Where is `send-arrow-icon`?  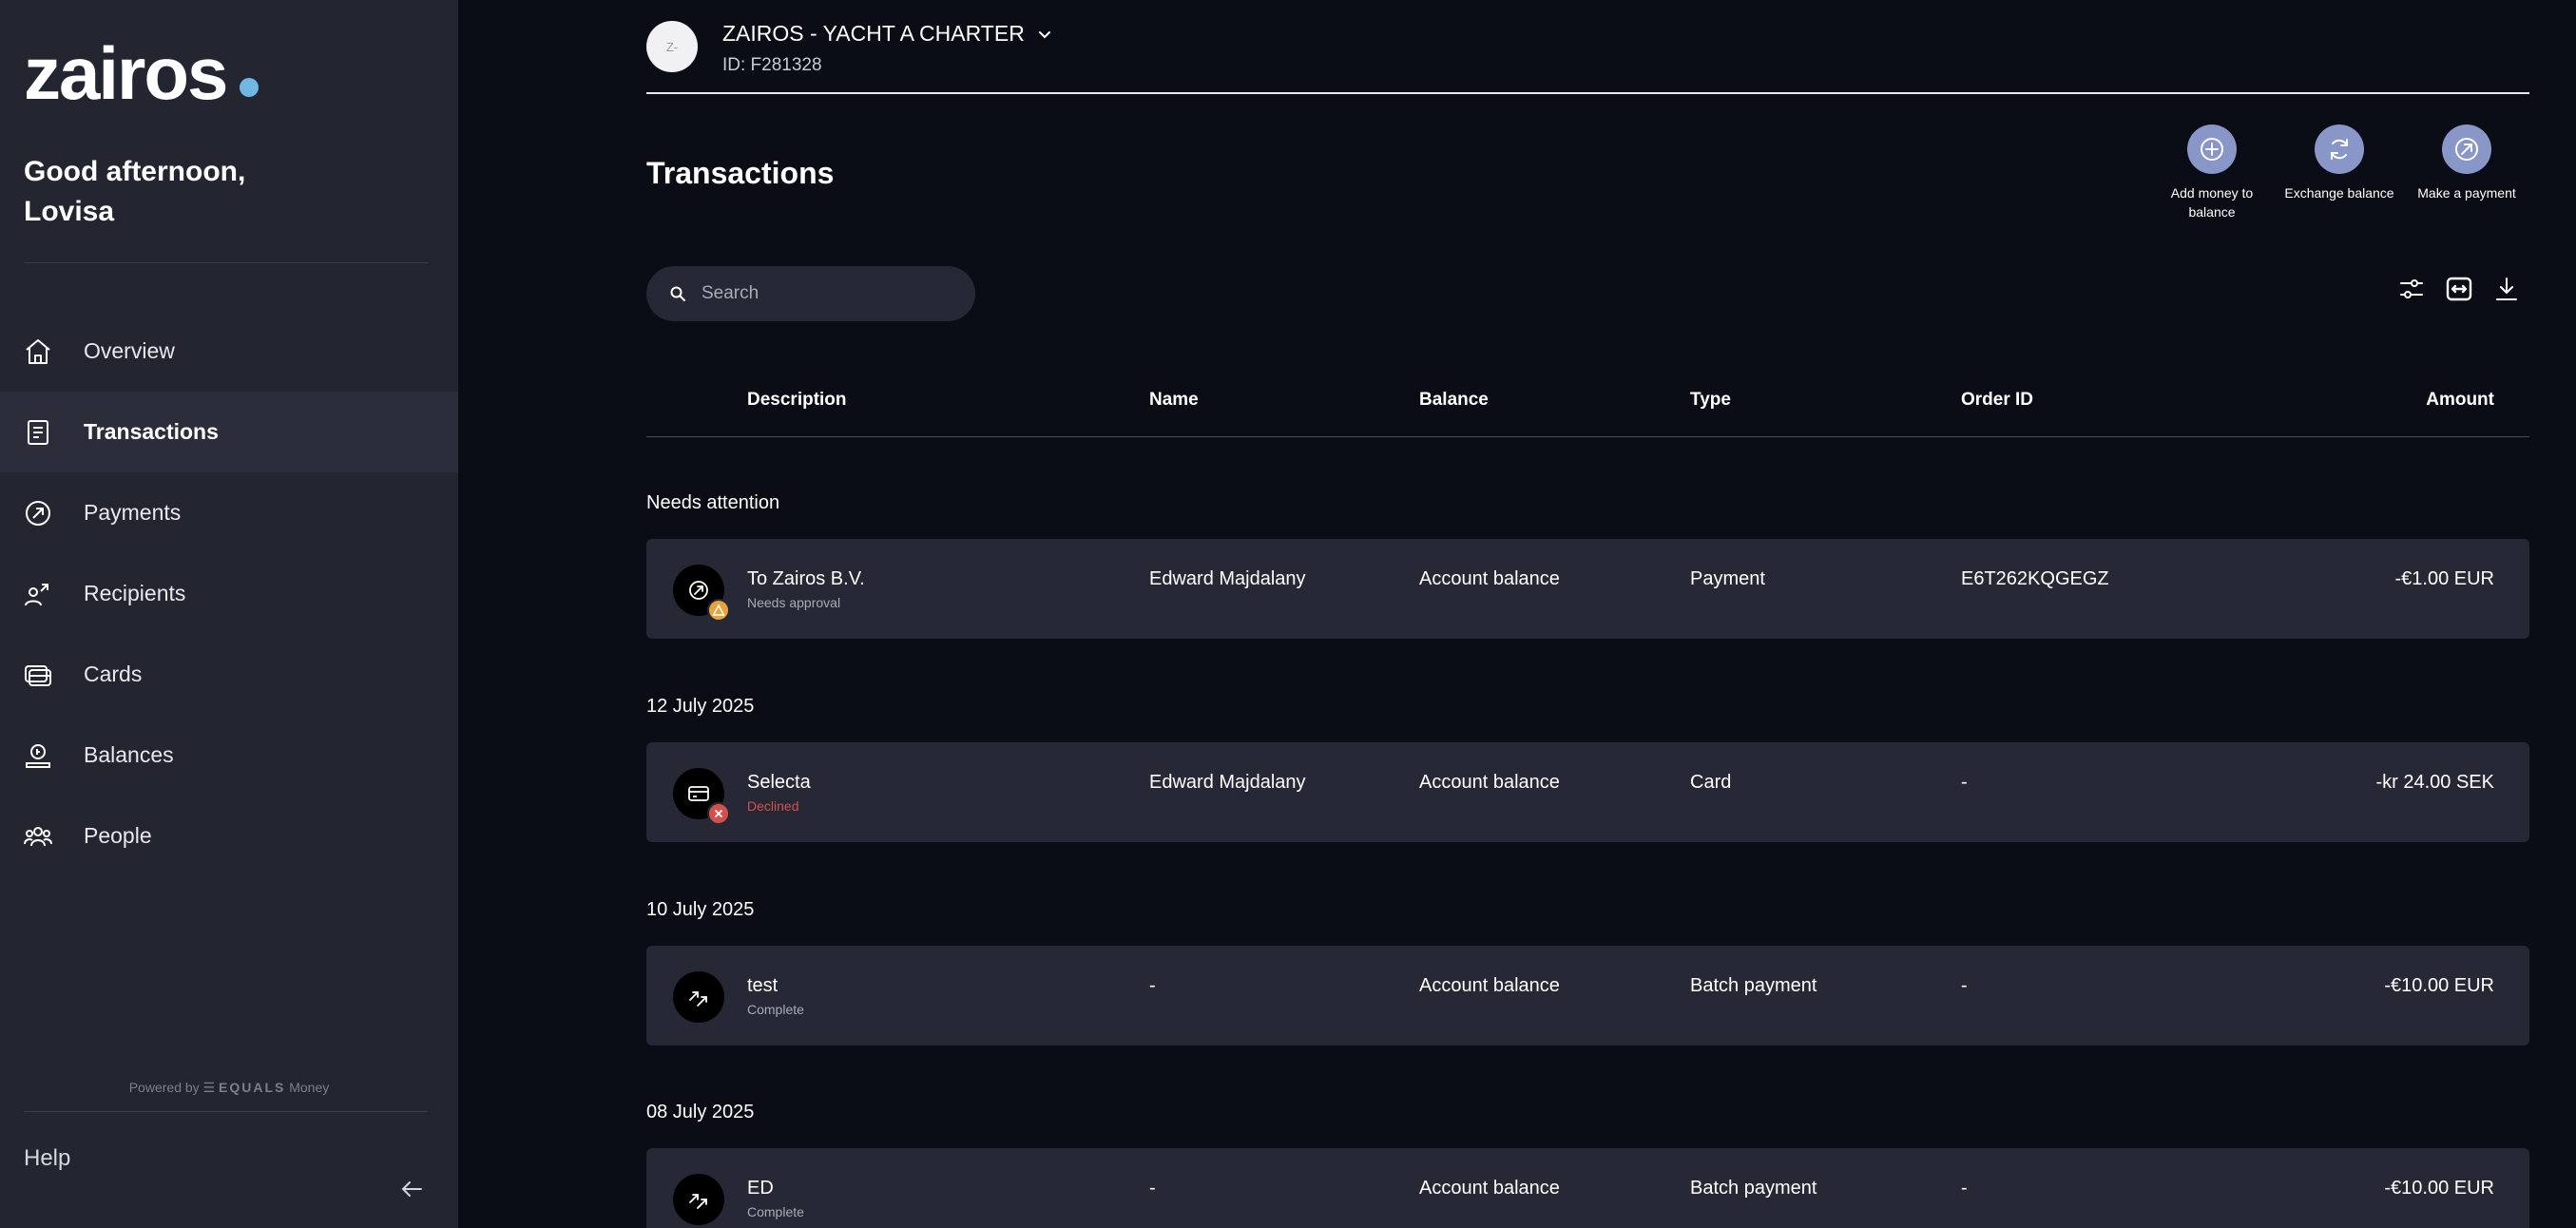
send-arrow-icon is located at coordinates (2466, 149).